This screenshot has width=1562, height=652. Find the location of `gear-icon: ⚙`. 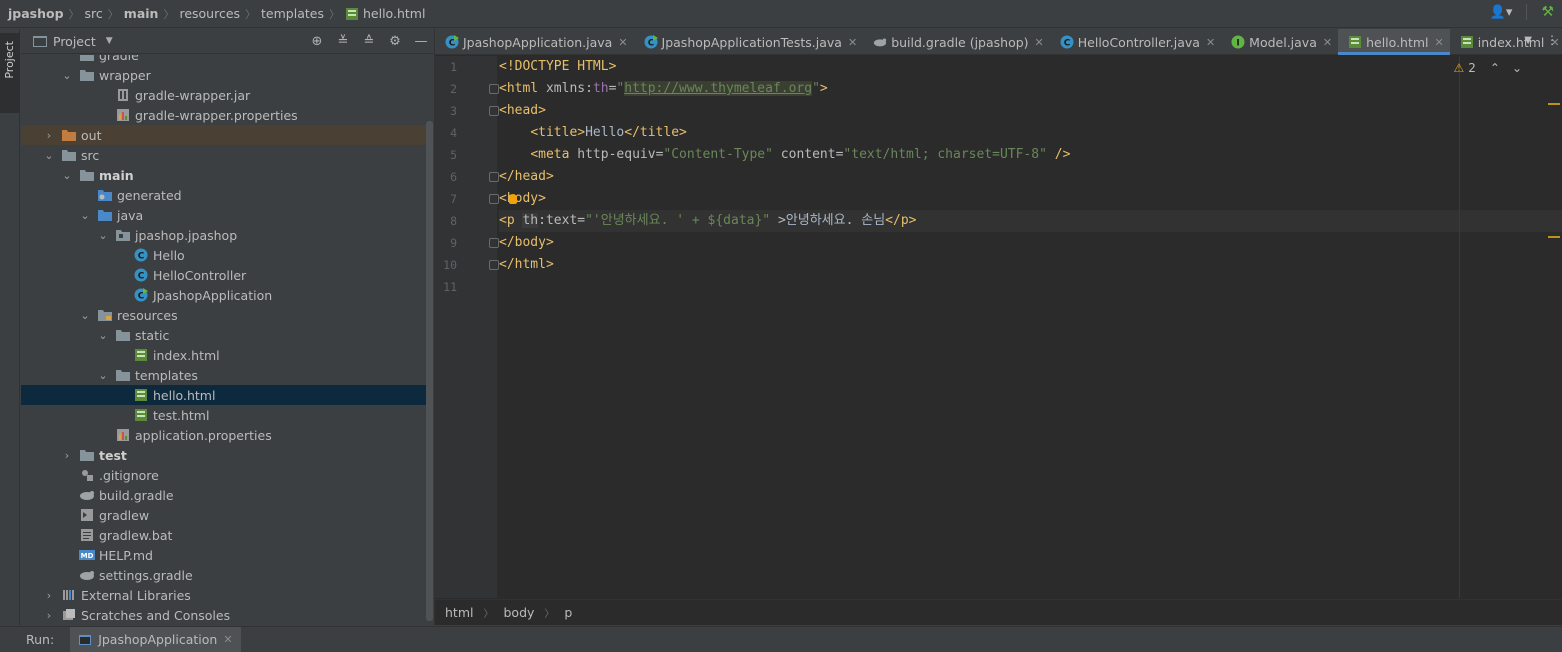

gear-icon: ⚙ is located at coordinates (395, 41).